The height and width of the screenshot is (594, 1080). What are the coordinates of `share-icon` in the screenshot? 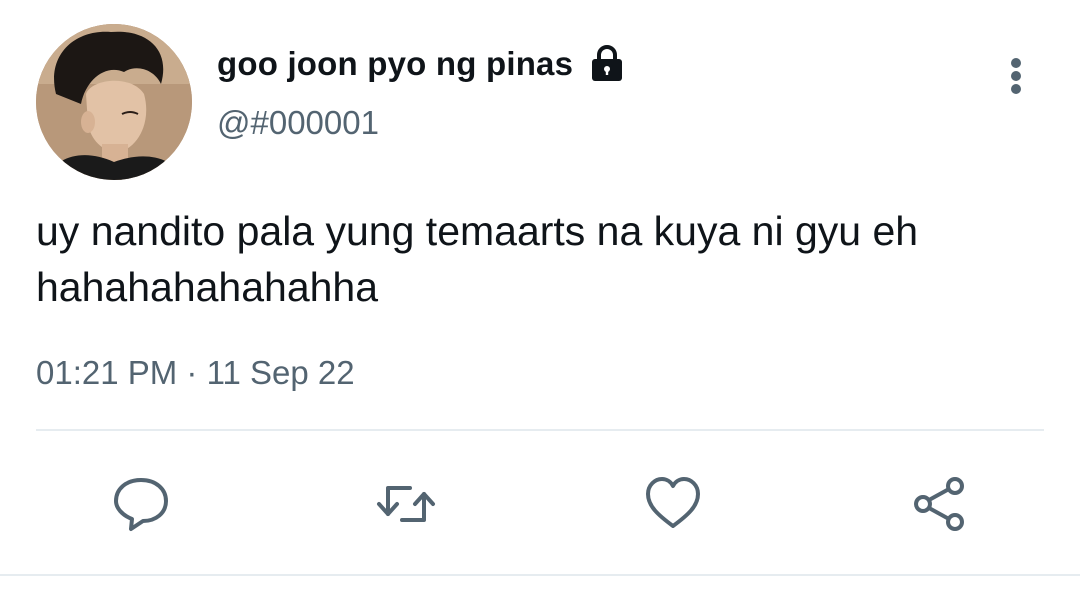 It's located at (939, 504).